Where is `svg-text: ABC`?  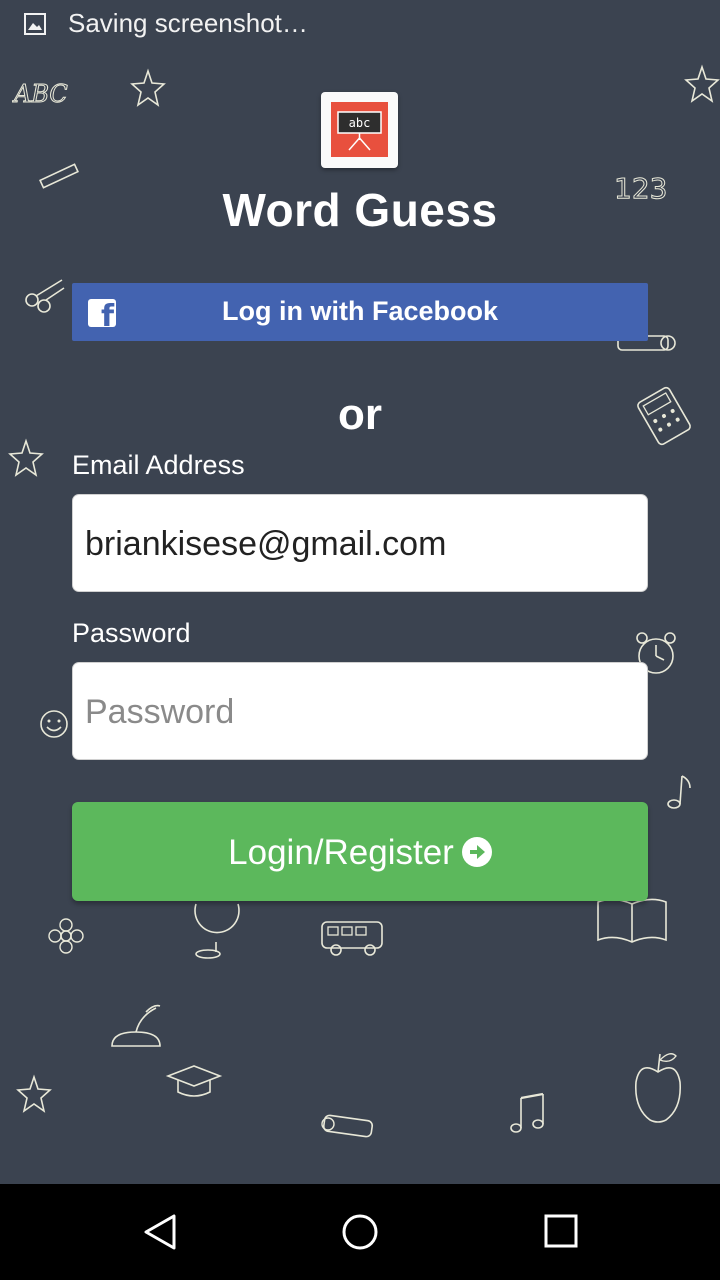 svg-text: ABC is located at coordinates (40, 94).